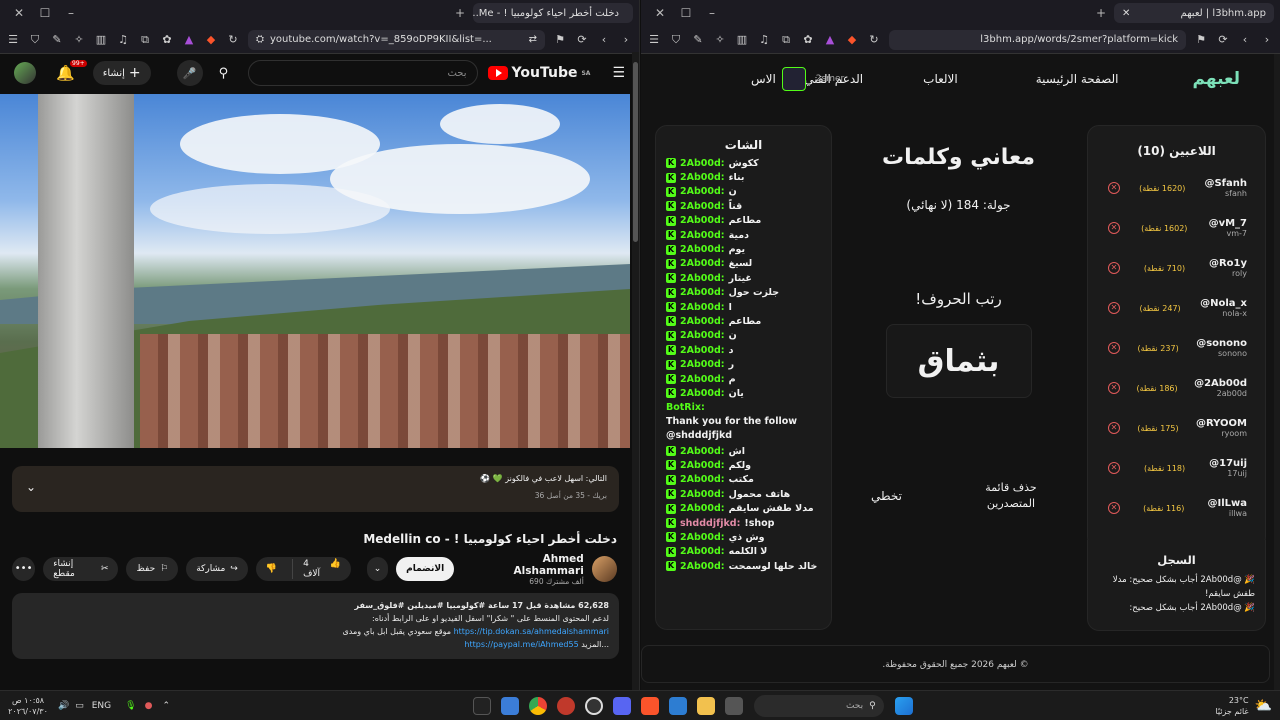 The image size is (1280, 720). Describe the element at coordinates (521, 644) in the screenshot. I see `description-link-2: https://paypal.me/iAhmed55` at that location.